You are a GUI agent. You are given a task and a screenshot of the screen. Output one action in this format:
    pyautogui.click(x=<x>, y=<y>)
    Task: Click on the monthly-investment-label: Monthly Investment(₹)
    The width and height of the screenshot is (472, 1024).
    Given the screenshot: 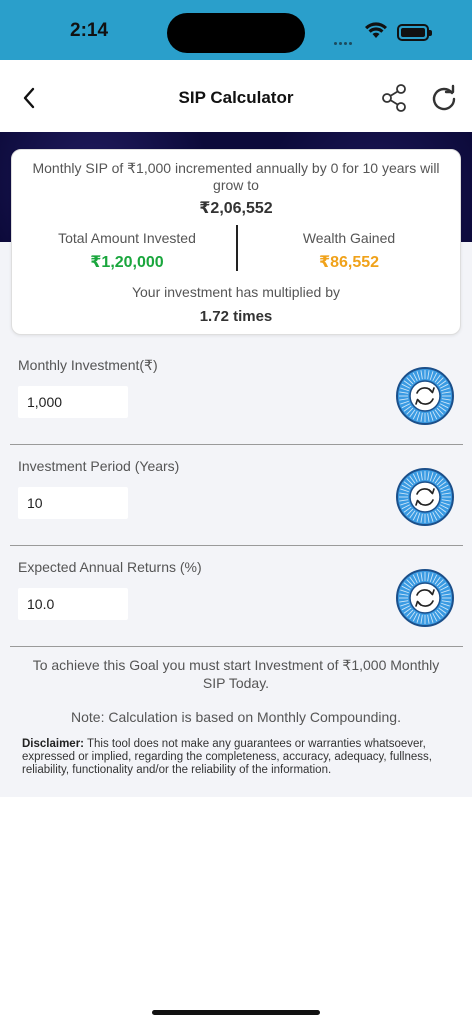 What is the action you would take?
    pyautogui.click(x=88, y=365)
    